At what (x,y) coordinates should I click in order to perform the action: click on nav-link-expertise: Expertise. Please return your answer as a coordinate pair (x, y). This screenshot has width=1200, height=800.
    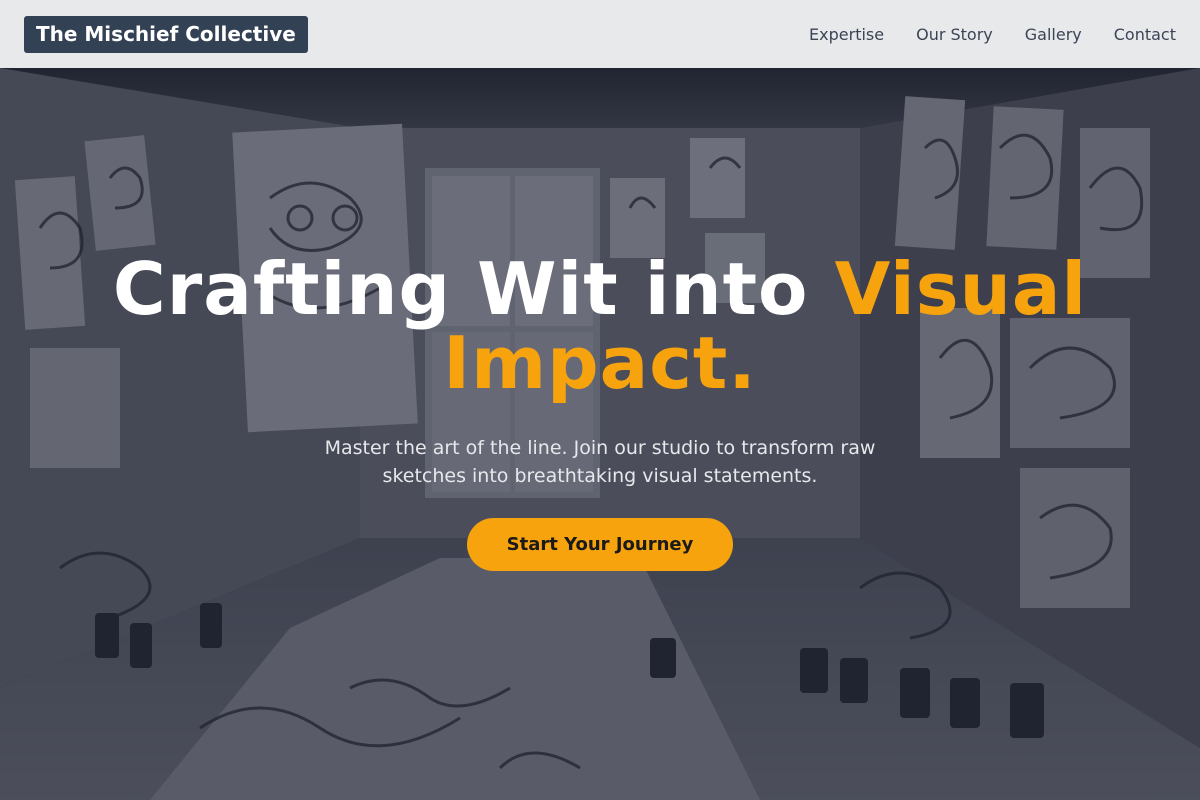
    Looking at the image, I should click on (846, 34).